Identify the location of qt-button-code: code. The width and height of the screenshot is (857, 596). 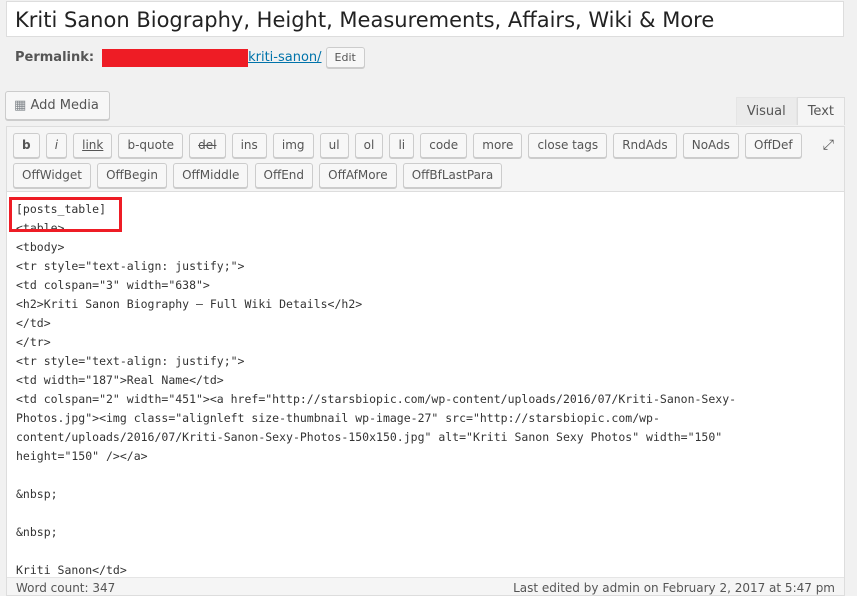
(444, 145).